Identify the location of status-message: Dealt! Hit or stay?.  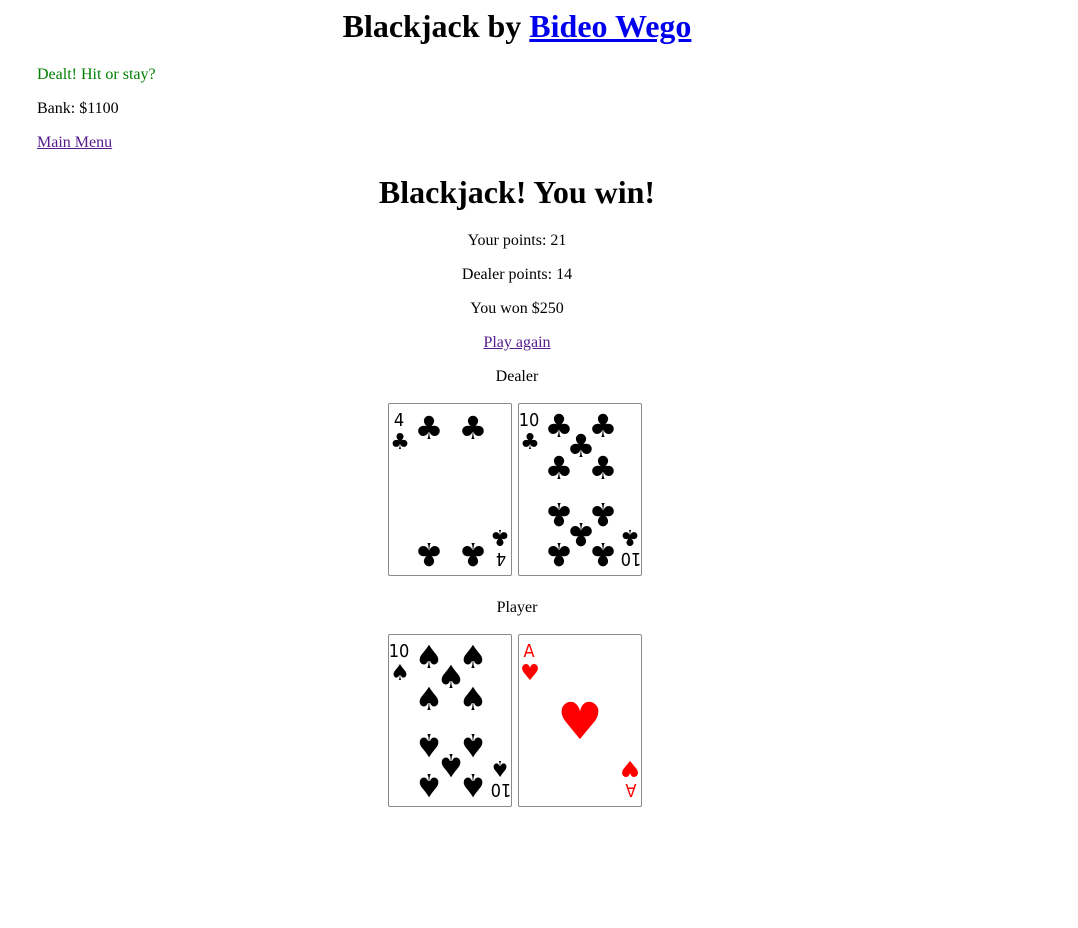
(96, 74).